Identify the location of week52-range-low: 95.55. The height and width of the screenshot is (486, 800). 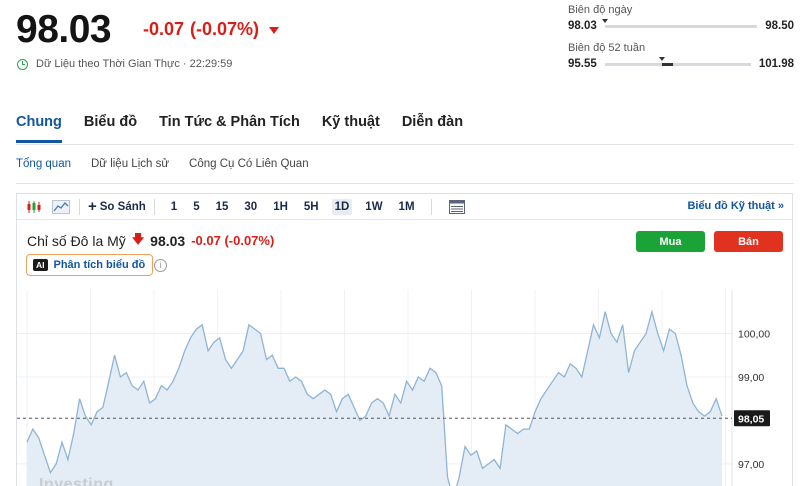
(582, 64).